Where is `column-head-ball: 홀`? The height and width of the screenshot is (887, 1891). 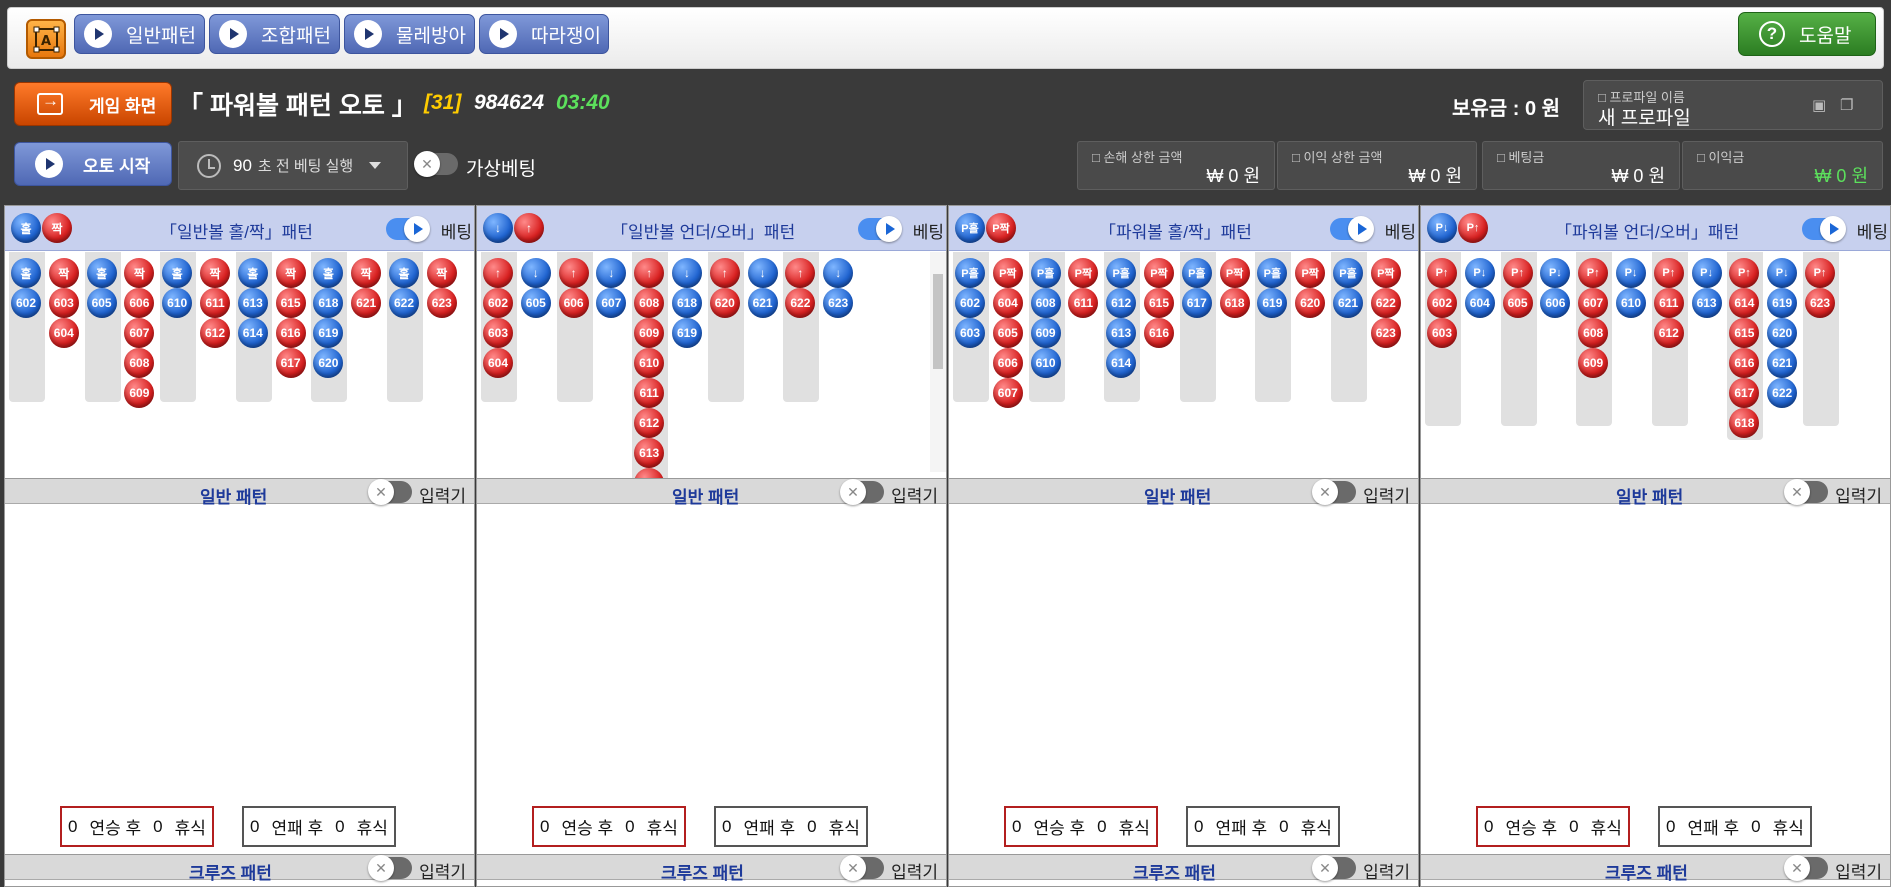 column-head-ball: 홀 is located at coordinates (252, 273).